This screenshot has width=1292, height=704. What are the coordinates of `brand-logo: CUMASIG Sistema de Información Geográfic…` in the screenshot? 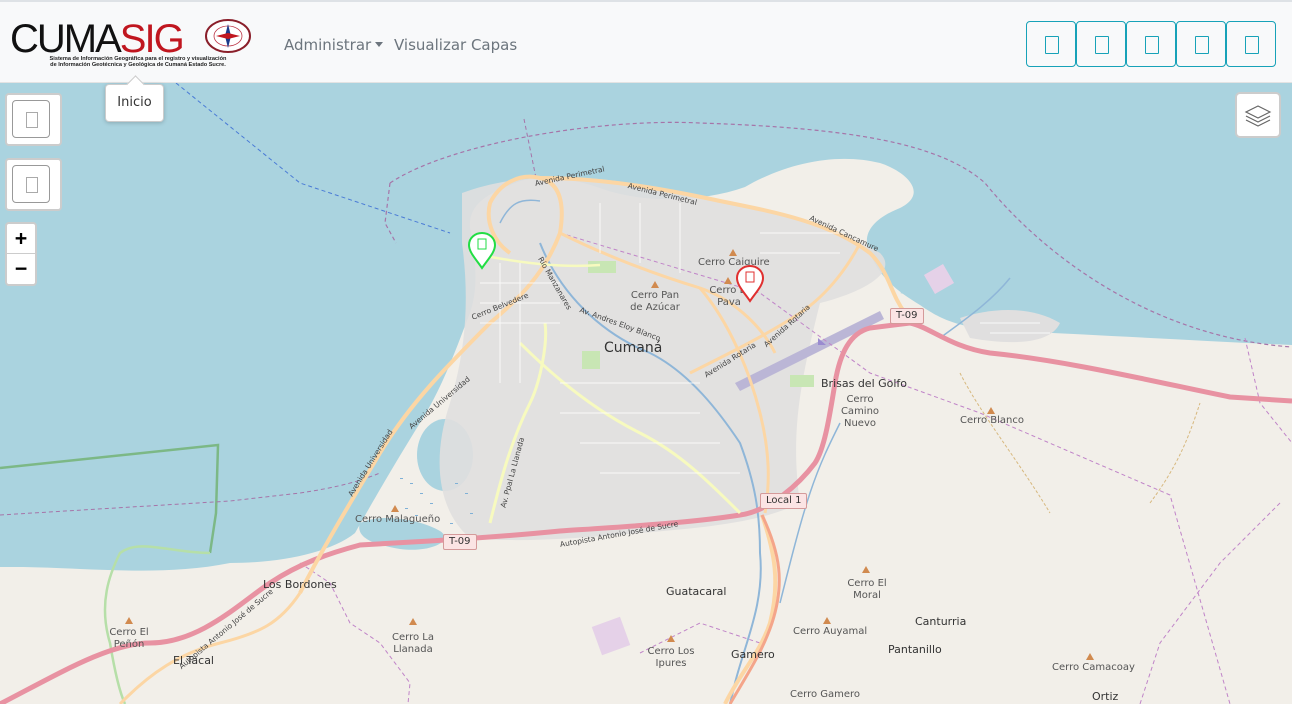 It's located at (135, 45).